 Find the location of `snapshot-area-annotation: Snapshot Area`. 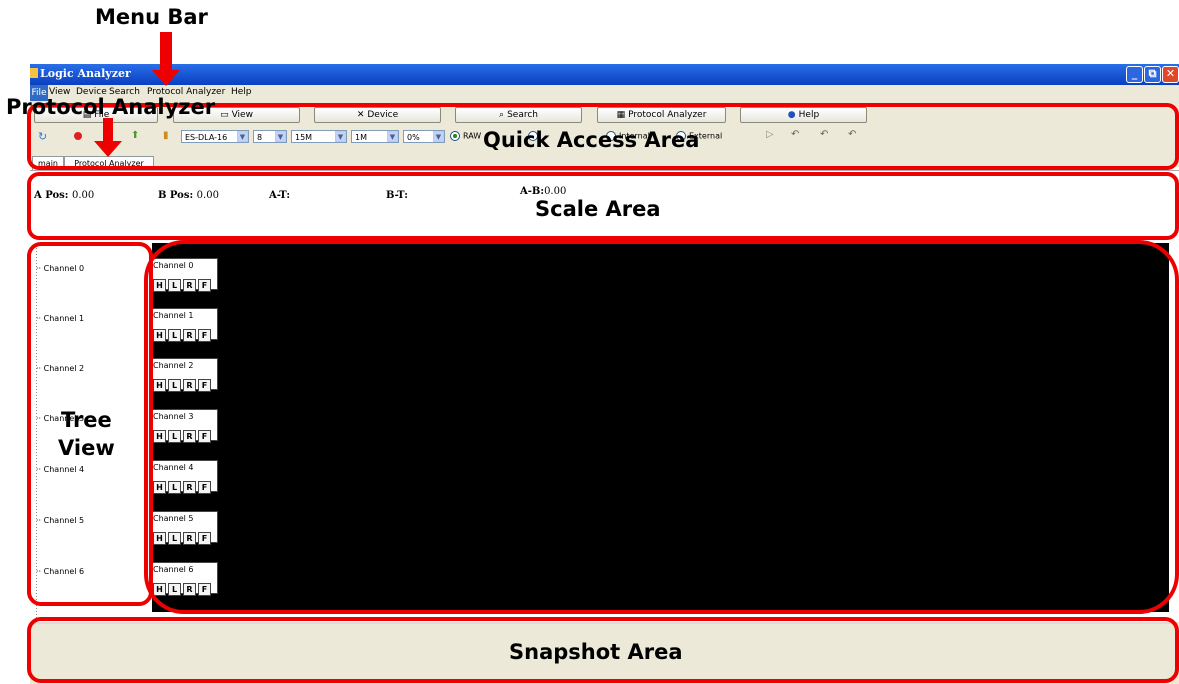

snapshot-area-annotation: Snapshot Area is located at coordinates (596, 652).